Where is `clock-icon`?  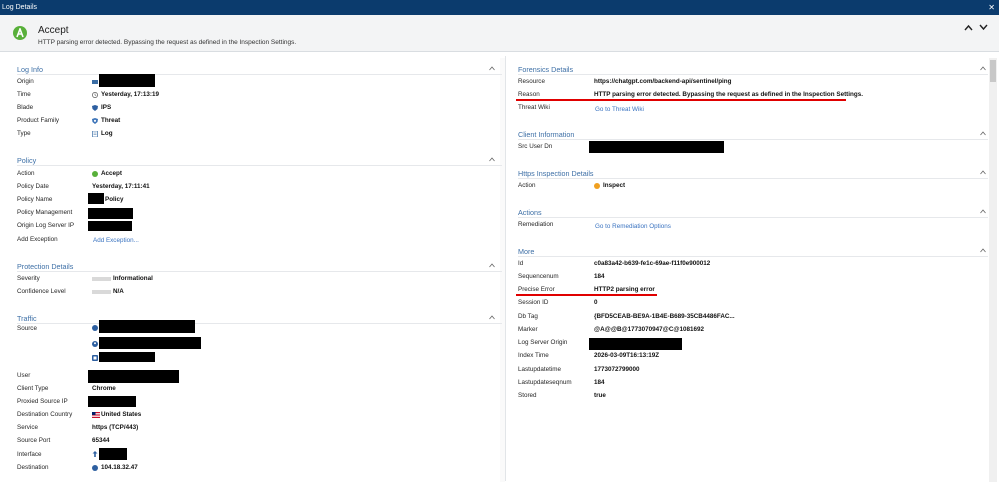 clock-icon is located at coordinates (95, 95).